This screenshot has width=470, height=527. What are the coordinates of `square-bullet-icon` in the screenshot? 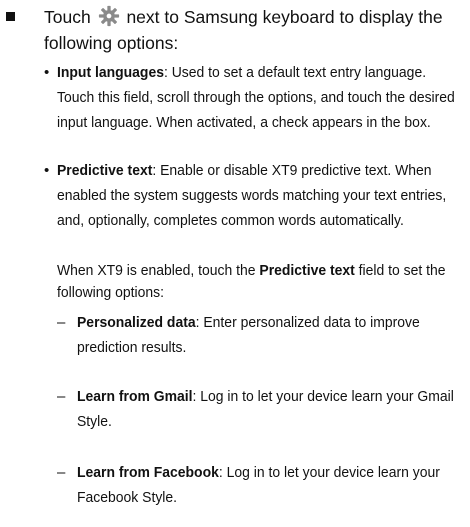 It's located at (10, 16).